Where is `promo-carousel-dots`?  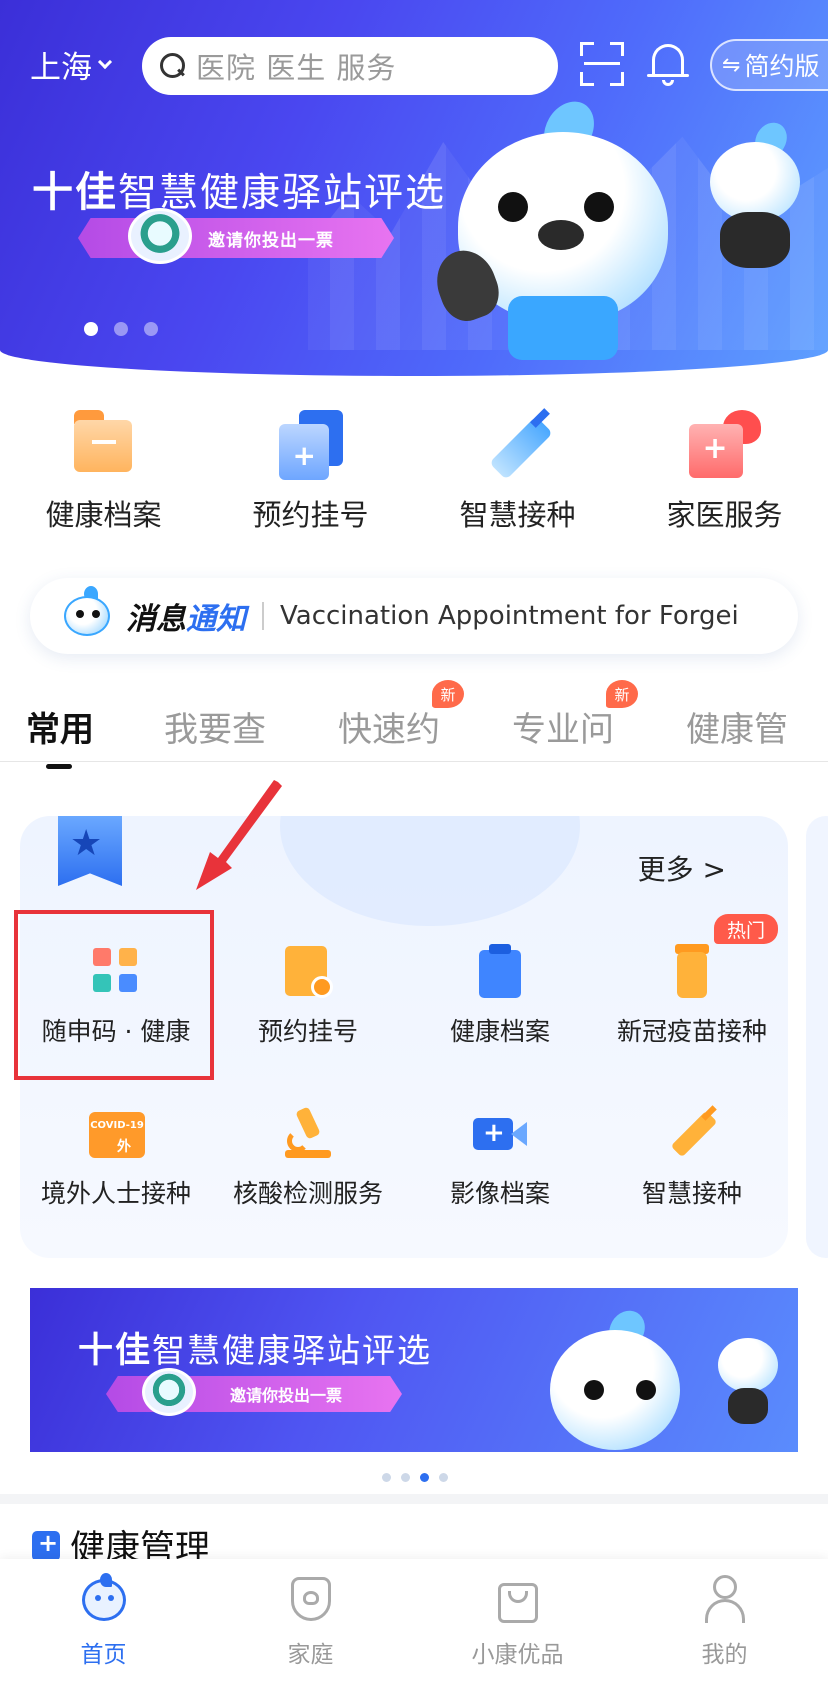
promo-carousel-dots is located at coordinates (415, 1477).